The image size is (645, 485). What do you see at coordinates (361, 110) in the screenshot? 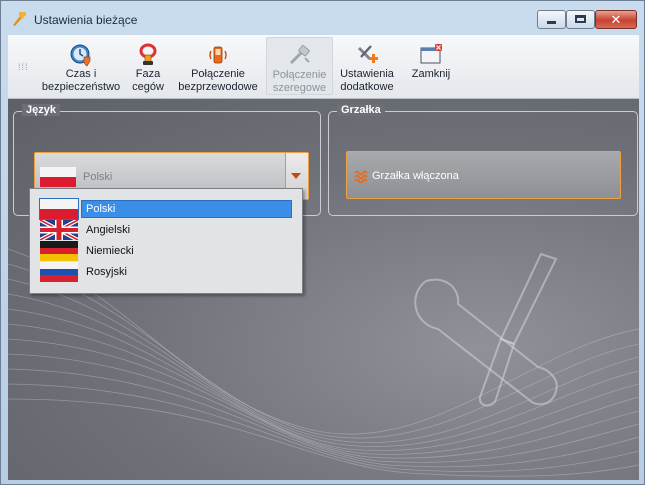
I see `heater-group-title: Grzałka` at bounding box center [361, 110].